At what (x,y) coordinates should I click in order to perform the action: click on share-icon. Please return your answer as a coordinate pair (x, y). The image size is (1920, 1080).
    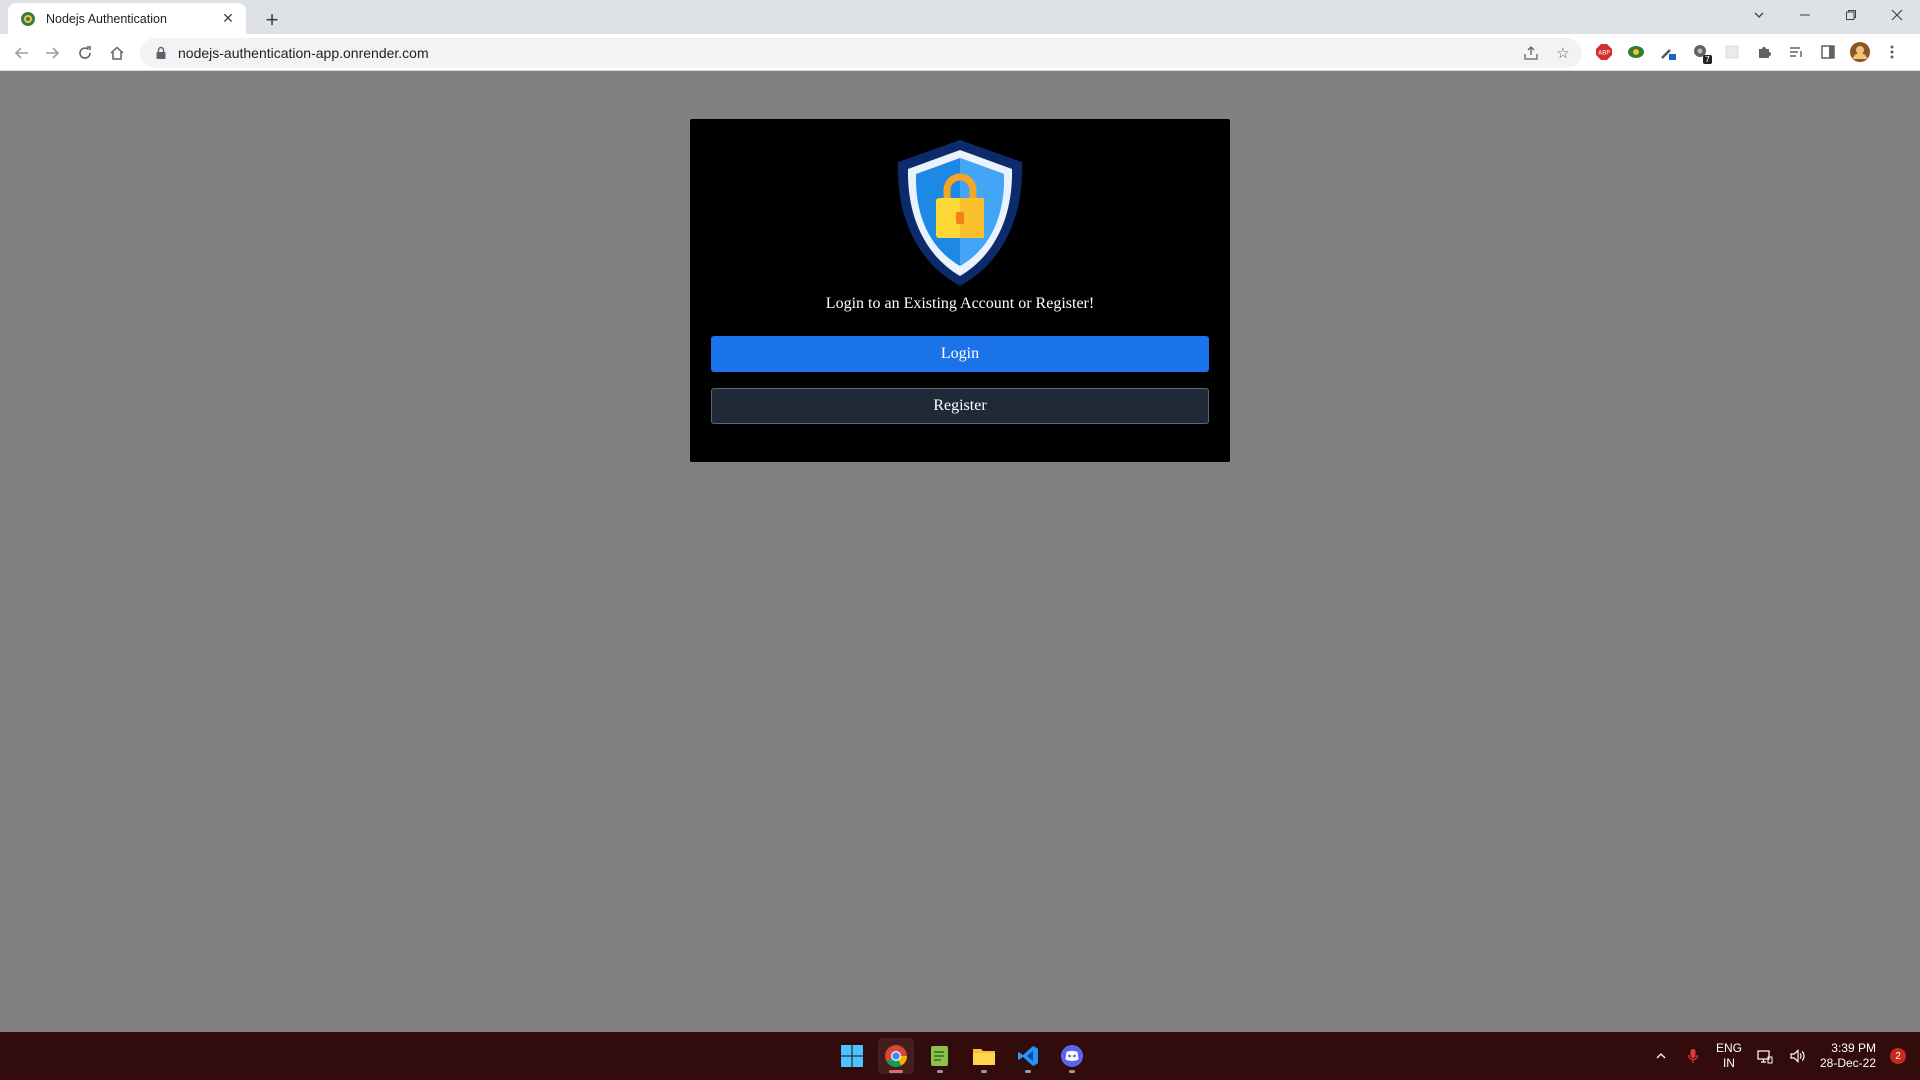
    Looking at the image, I should click on (1531, 53).